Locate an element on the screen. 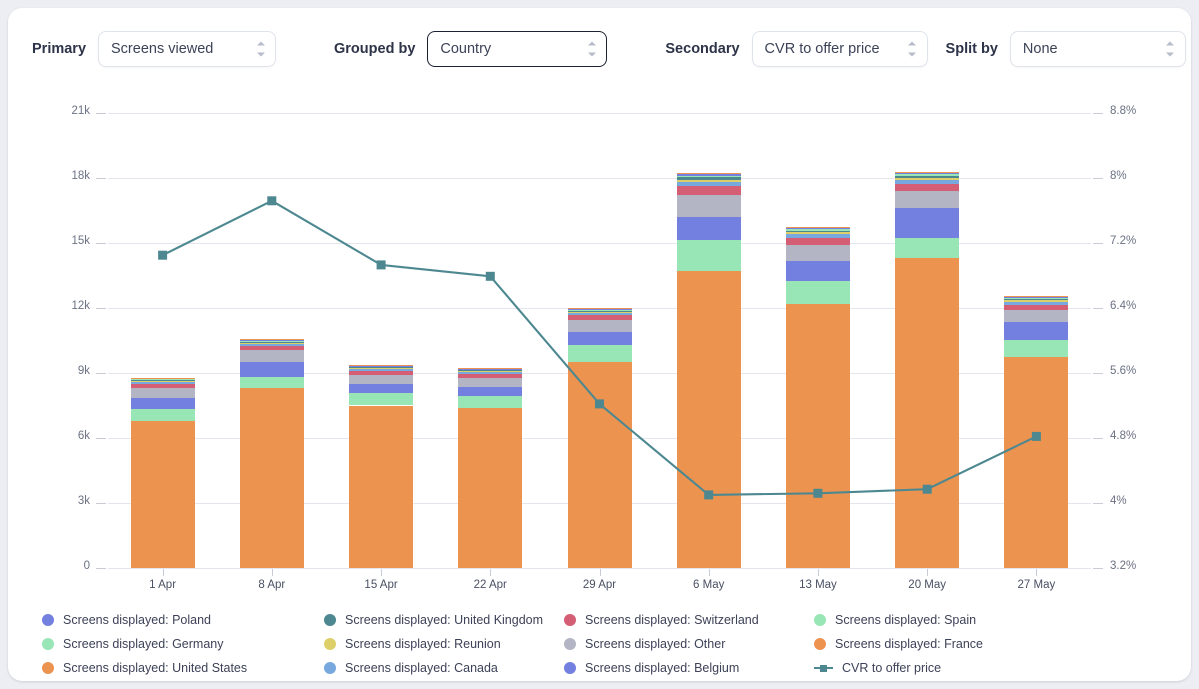  legend-label: Screens displayed: France is located at coordinates (909, 644).